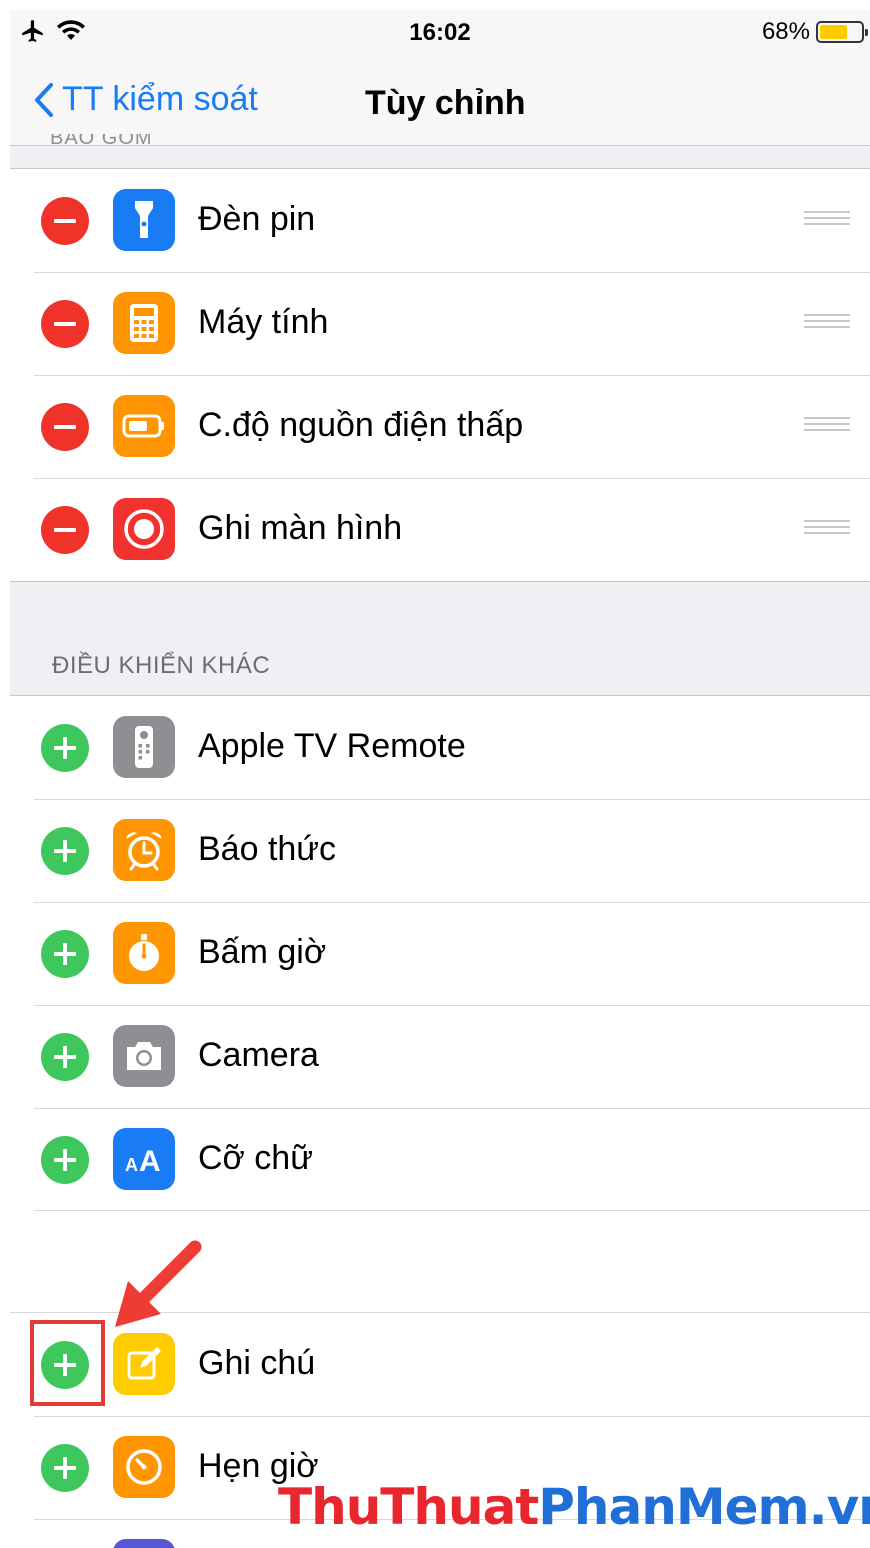 This screenshot has width=870, height=1548. I want to click on section-header-more-controls: ĐIỀU KHIỂN KHÁC, so click(161, 665).